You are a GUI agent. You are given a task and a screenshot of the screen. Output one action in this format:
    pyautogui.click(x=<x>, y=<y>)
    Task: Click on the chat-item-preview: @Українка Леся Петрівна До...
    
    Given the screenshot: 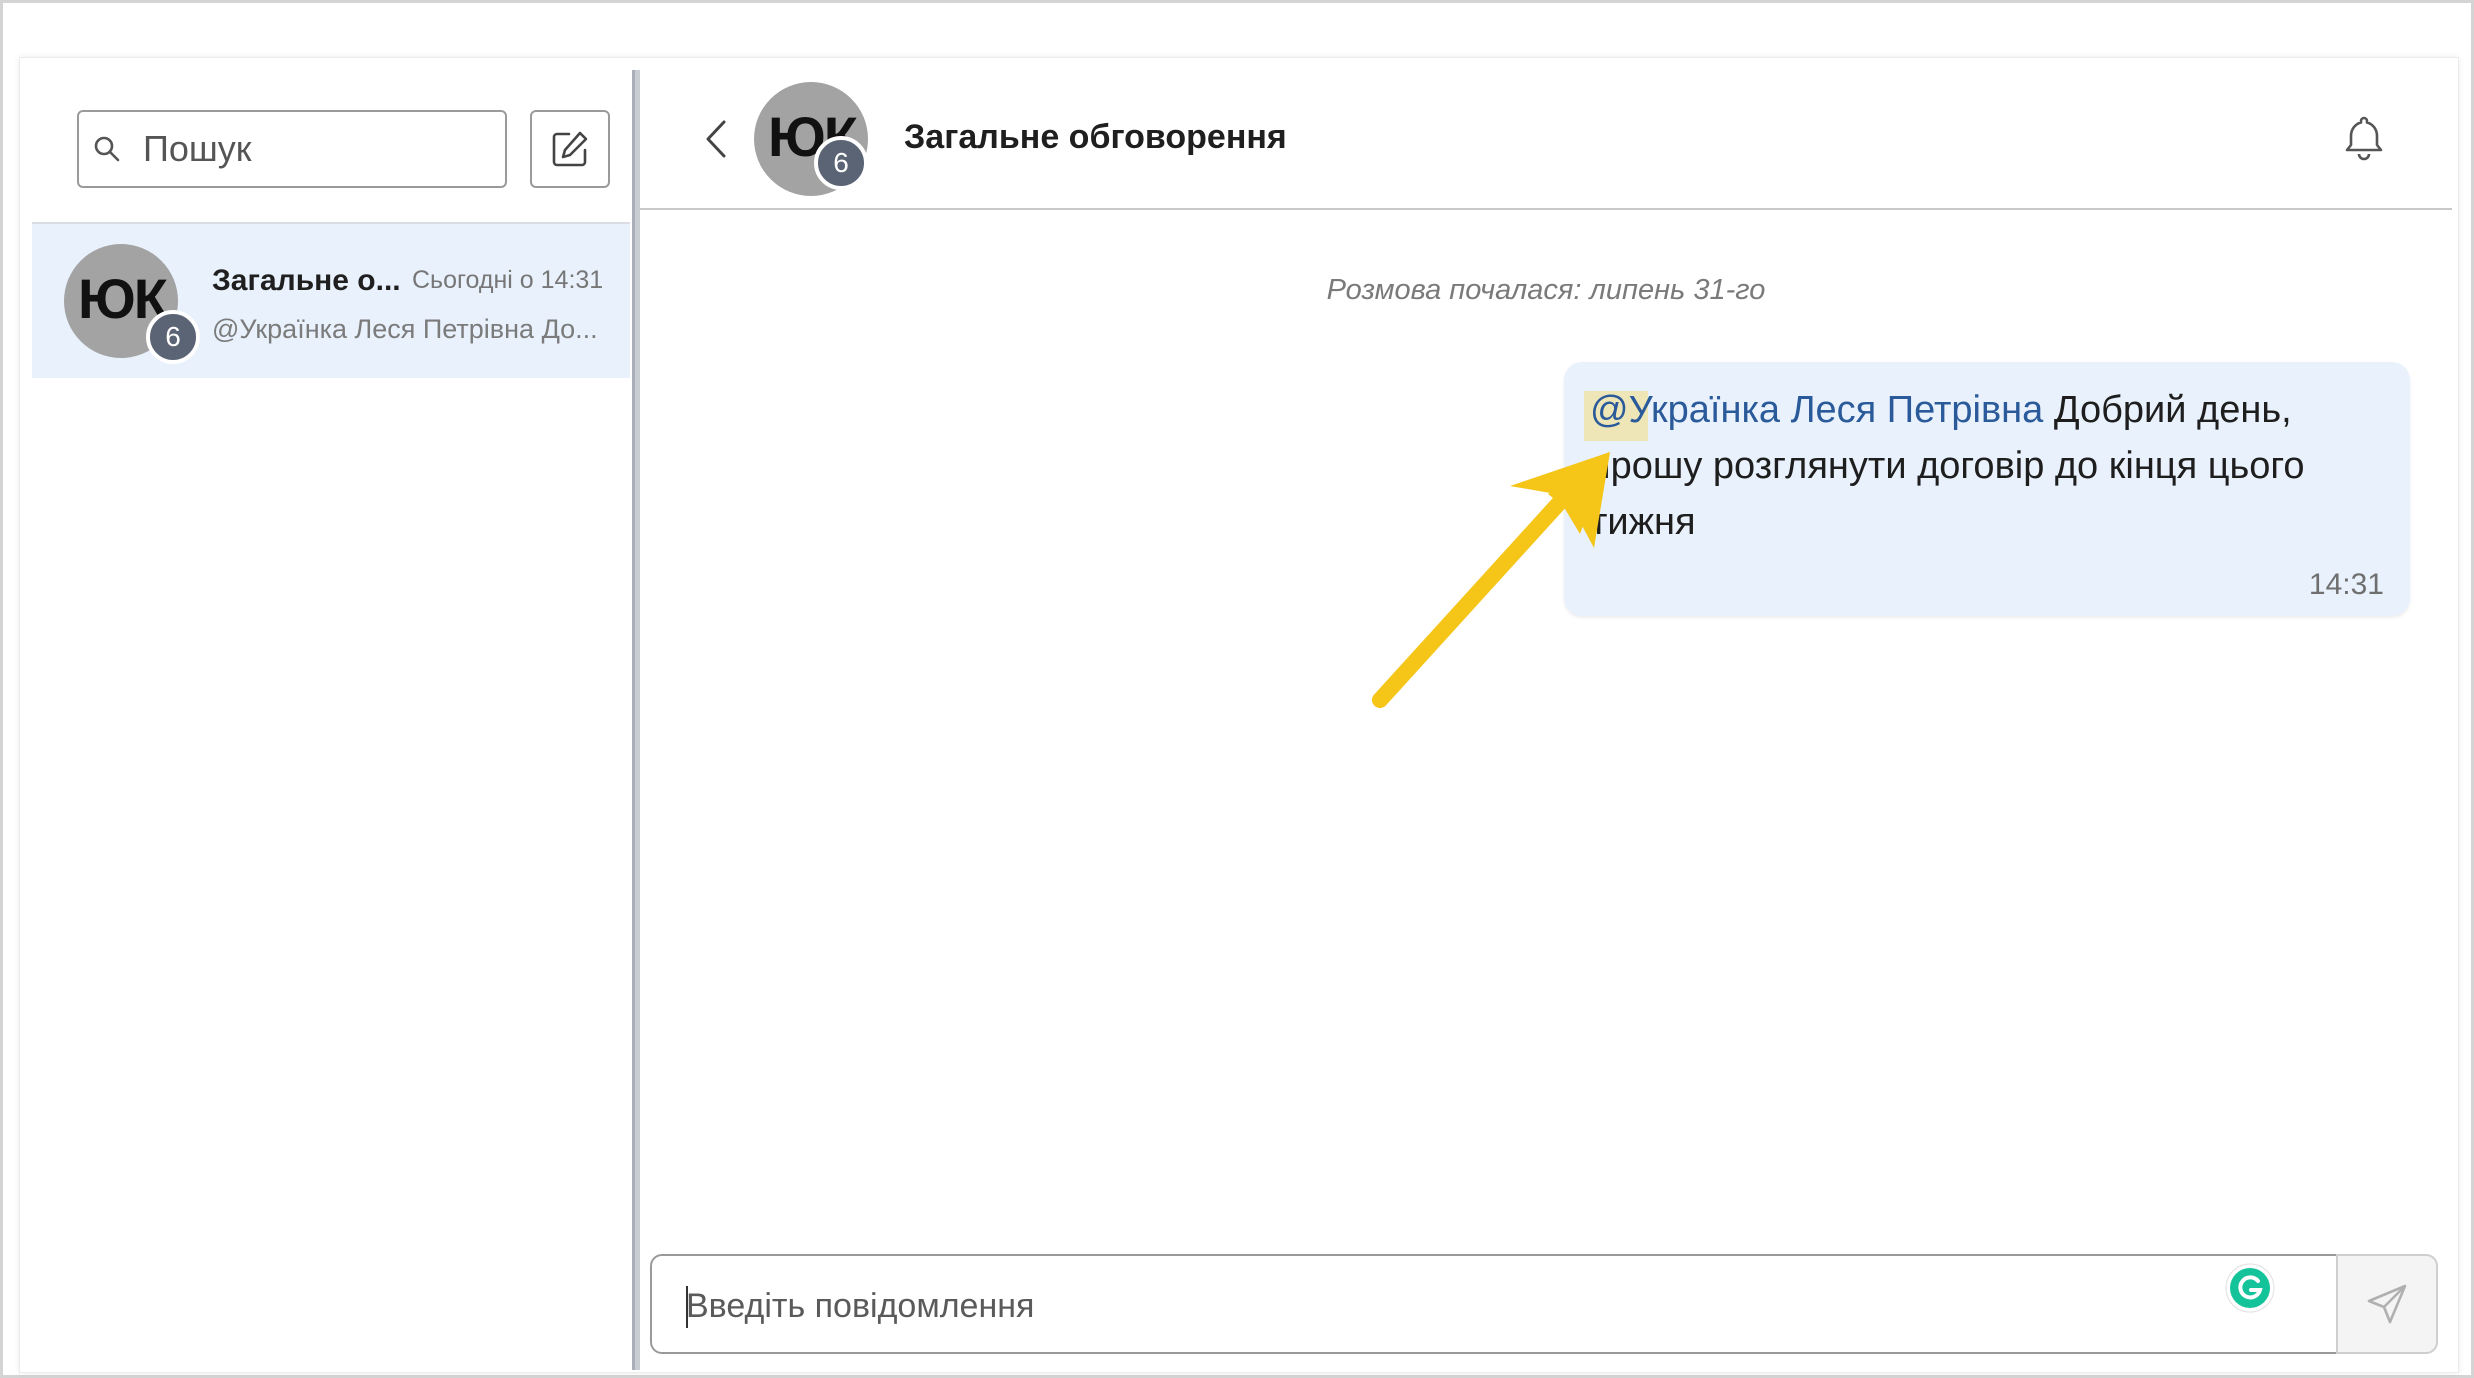 What is the action you would take?
    pyautogui.click(x=405, y=329)
    